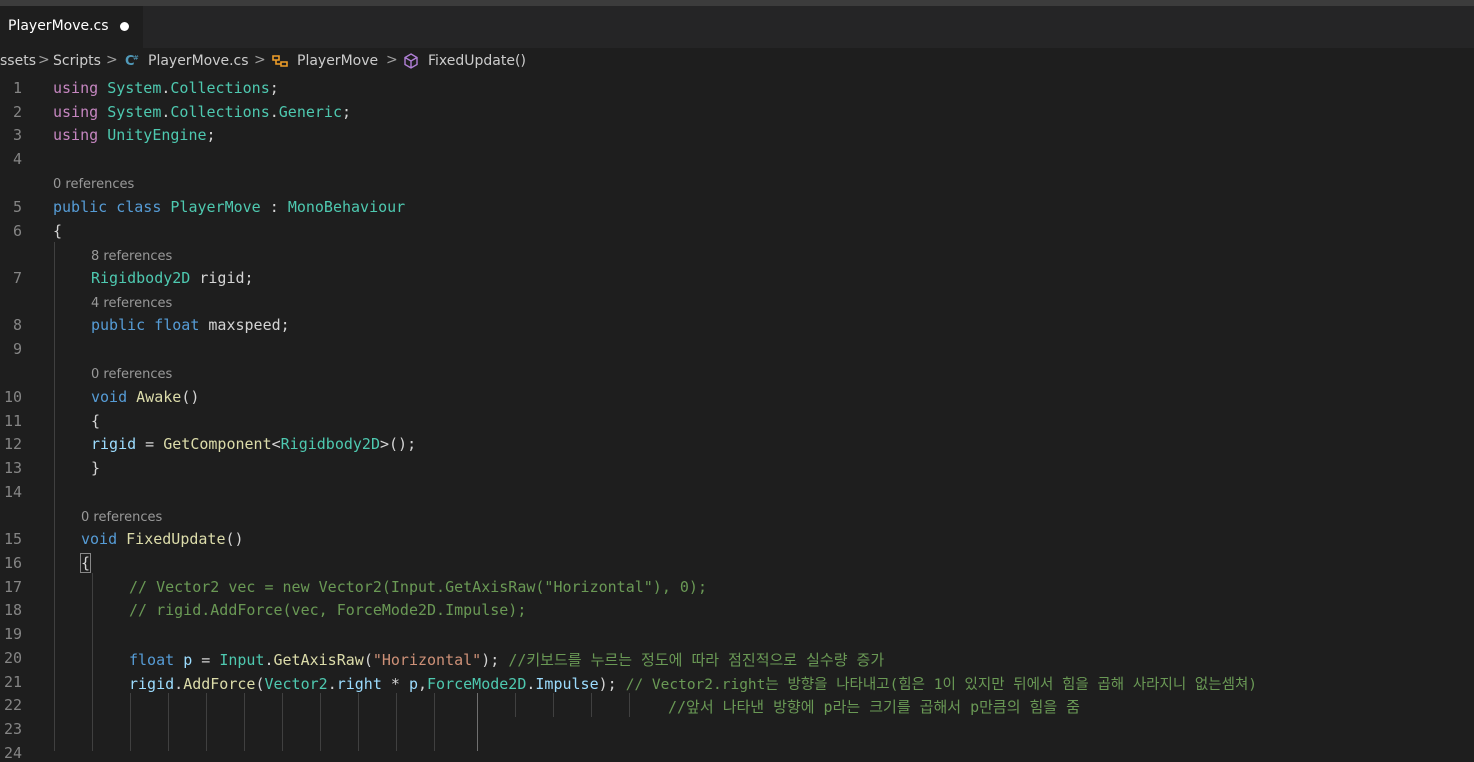 The image size is (1474, 762). What do you see at coordinates (118, 325) in the screenshot?
I see `token-keyword: public` at bounding box center [118, 325].